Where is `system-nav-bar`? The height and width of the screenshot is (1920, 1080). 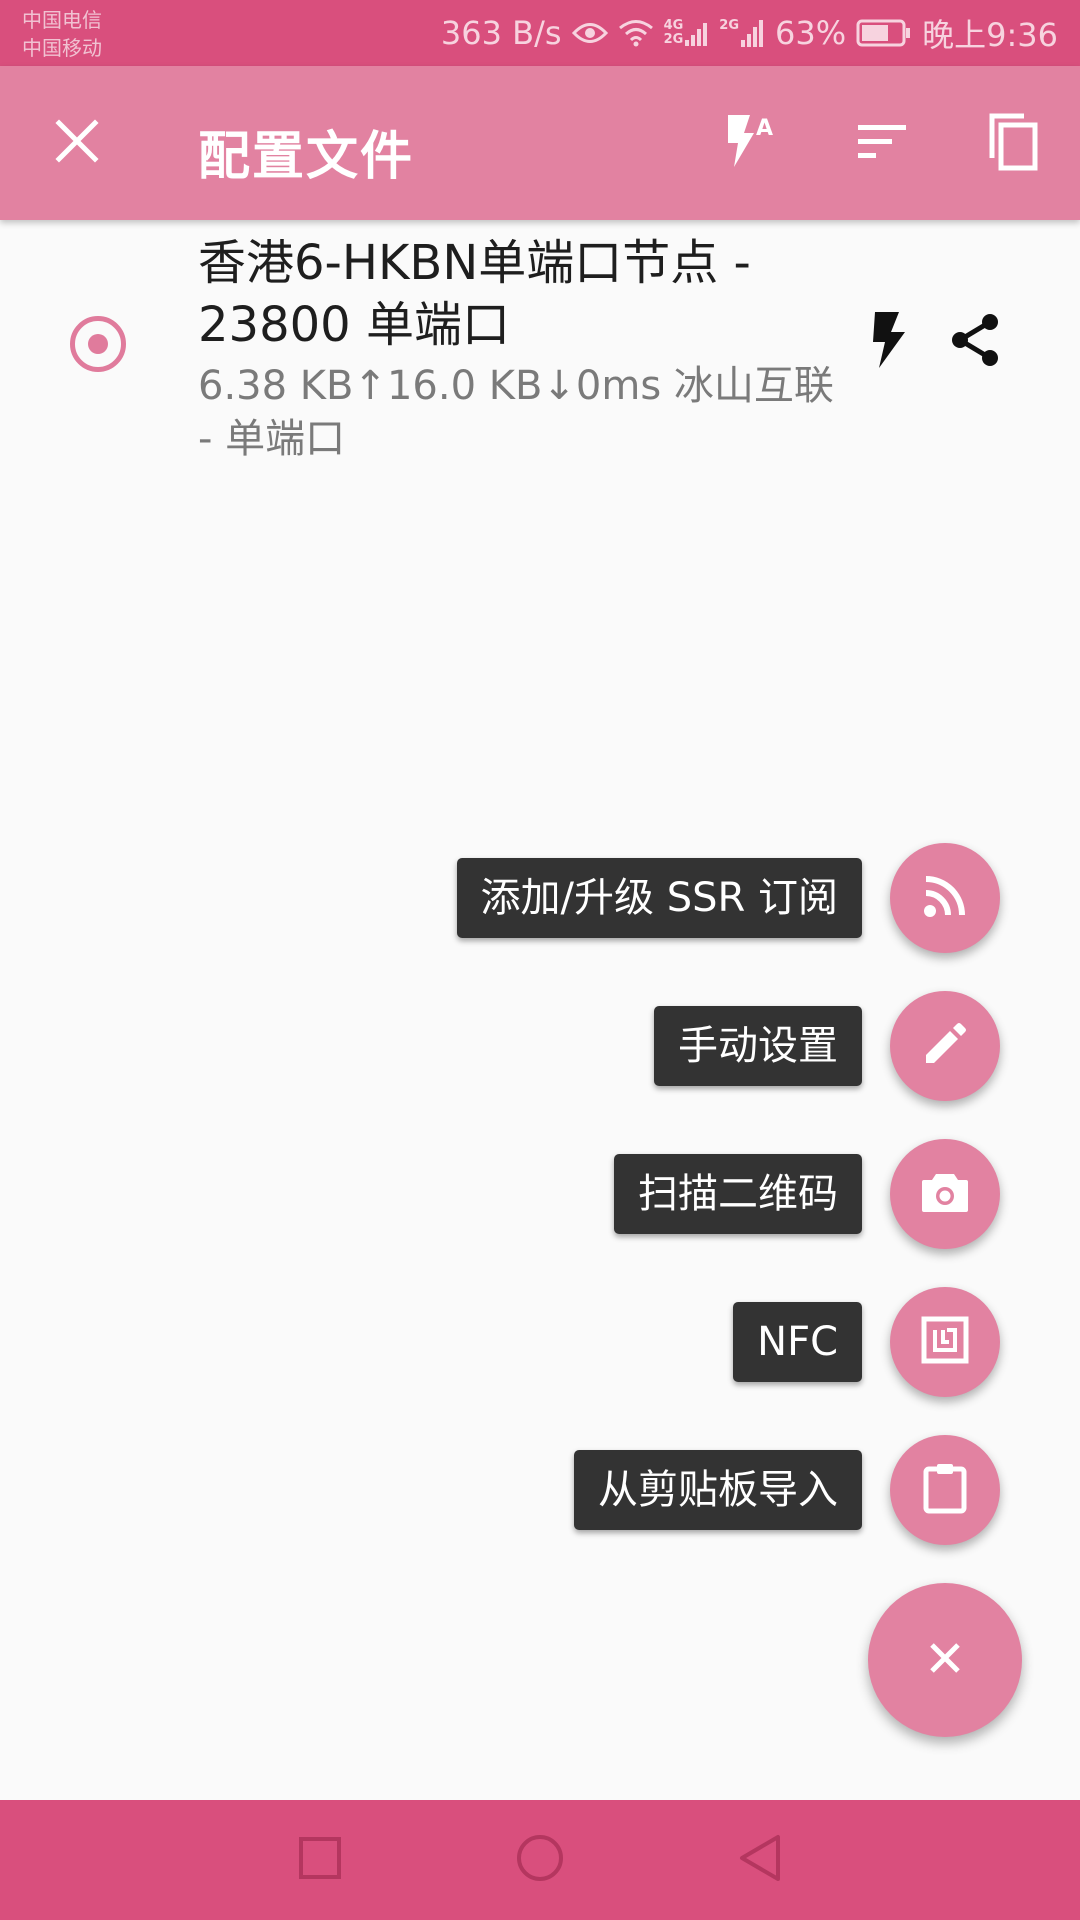
system-nav-bar is located at coordinates (540, 1860).